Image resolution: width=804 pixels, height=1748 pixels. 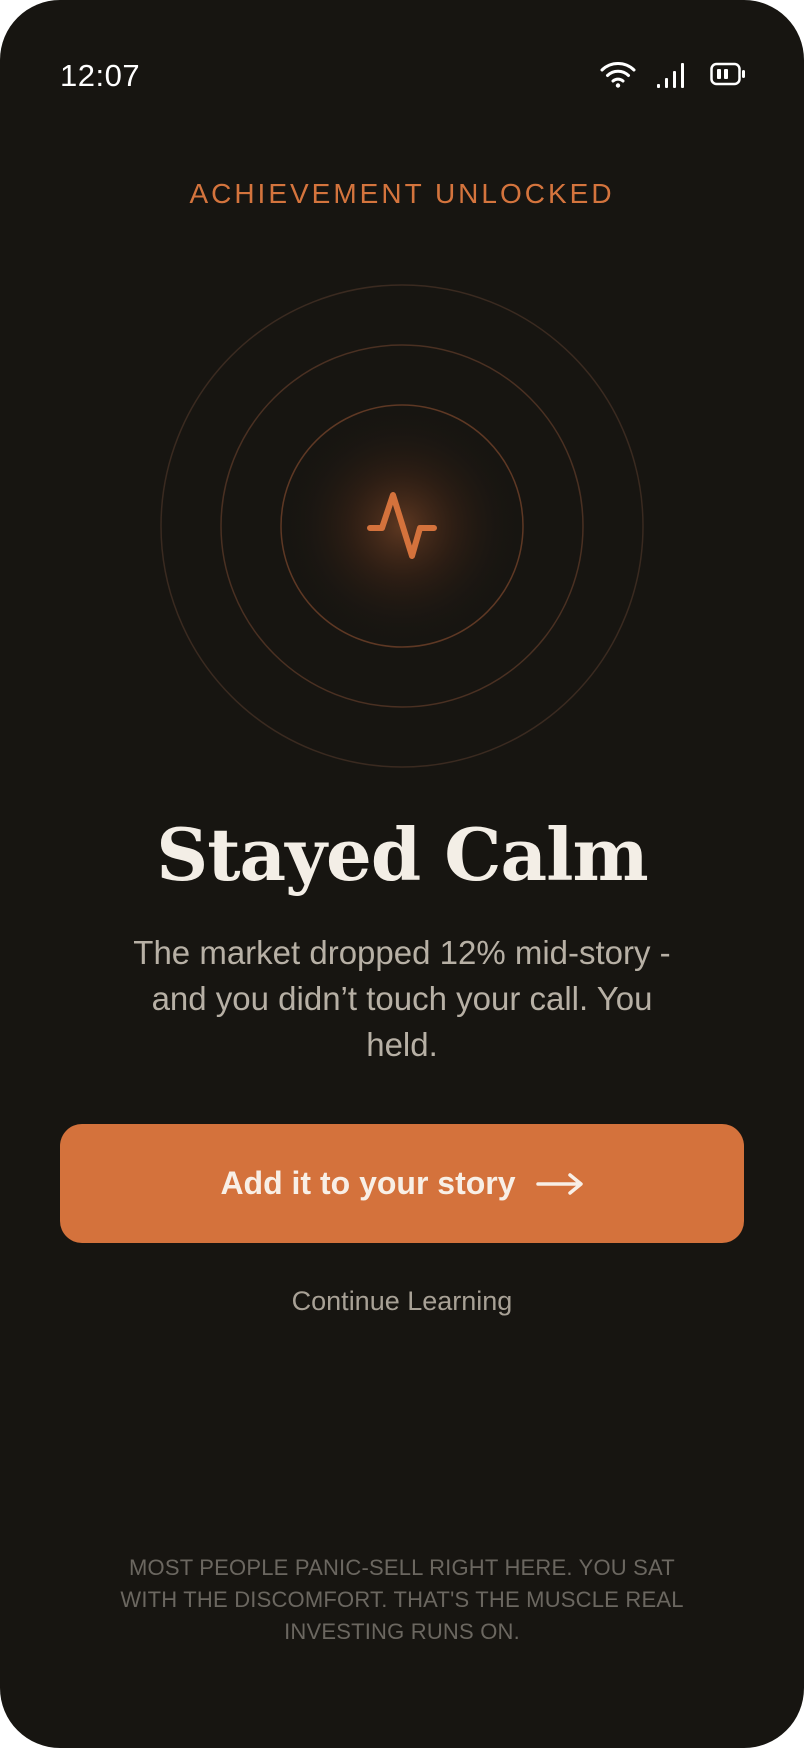 What do you see at coordinates (100, 75) in the screenshot?
I see `status-time: 12:07` at bounding box center [100, 75].